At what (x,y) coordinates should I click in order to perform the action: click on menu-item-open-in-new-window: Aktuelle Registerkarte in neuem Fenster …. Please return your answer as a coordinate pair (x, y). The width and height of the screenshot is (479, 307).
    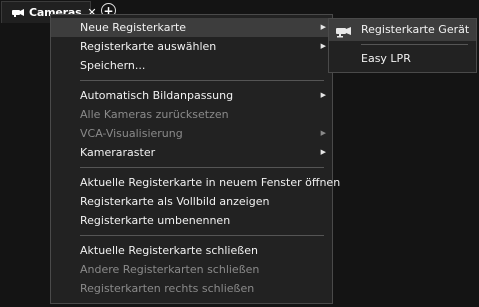
    Looking at the image, I should click on (195, 182).